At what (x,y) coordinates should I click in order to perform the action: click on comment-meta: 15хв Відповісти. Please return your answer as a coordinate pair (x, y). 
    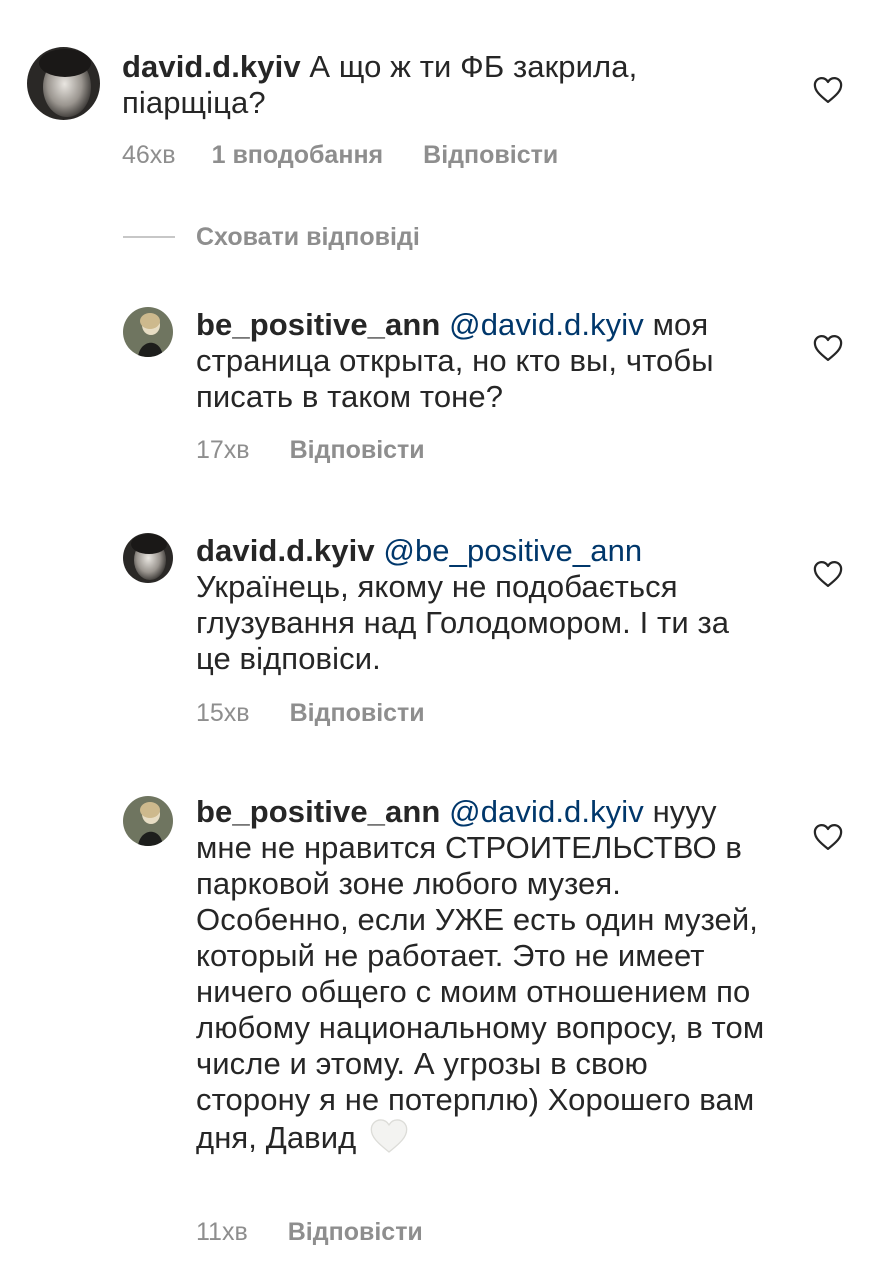
    Looking at the image, I should click on (310, 713).